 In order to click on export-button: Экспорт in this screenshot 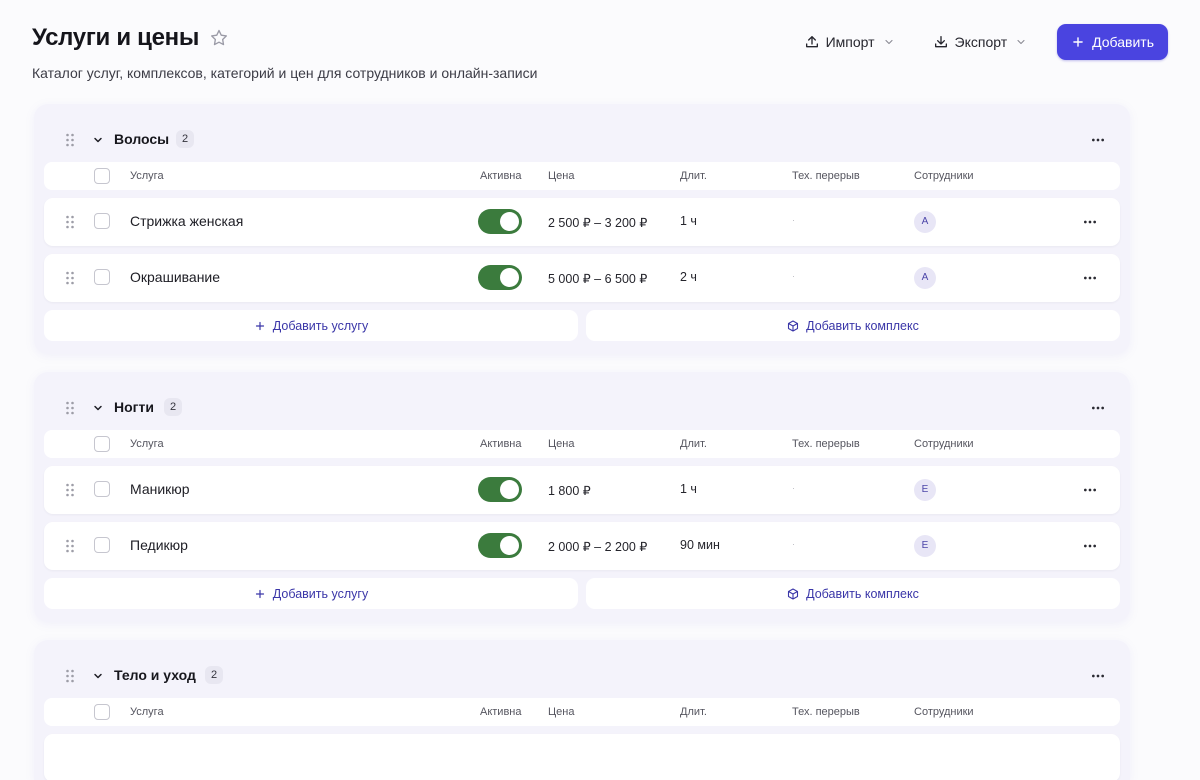, I will do `click(980, 42)`.